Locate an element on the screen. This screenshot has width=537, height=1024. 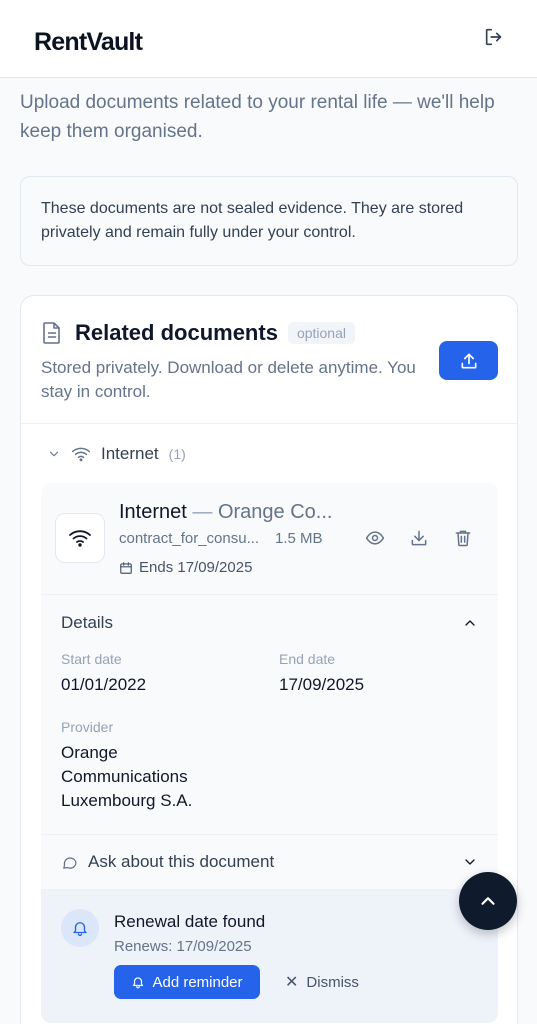
file-size: 1.5 MB is located at coordinates (299, 538).